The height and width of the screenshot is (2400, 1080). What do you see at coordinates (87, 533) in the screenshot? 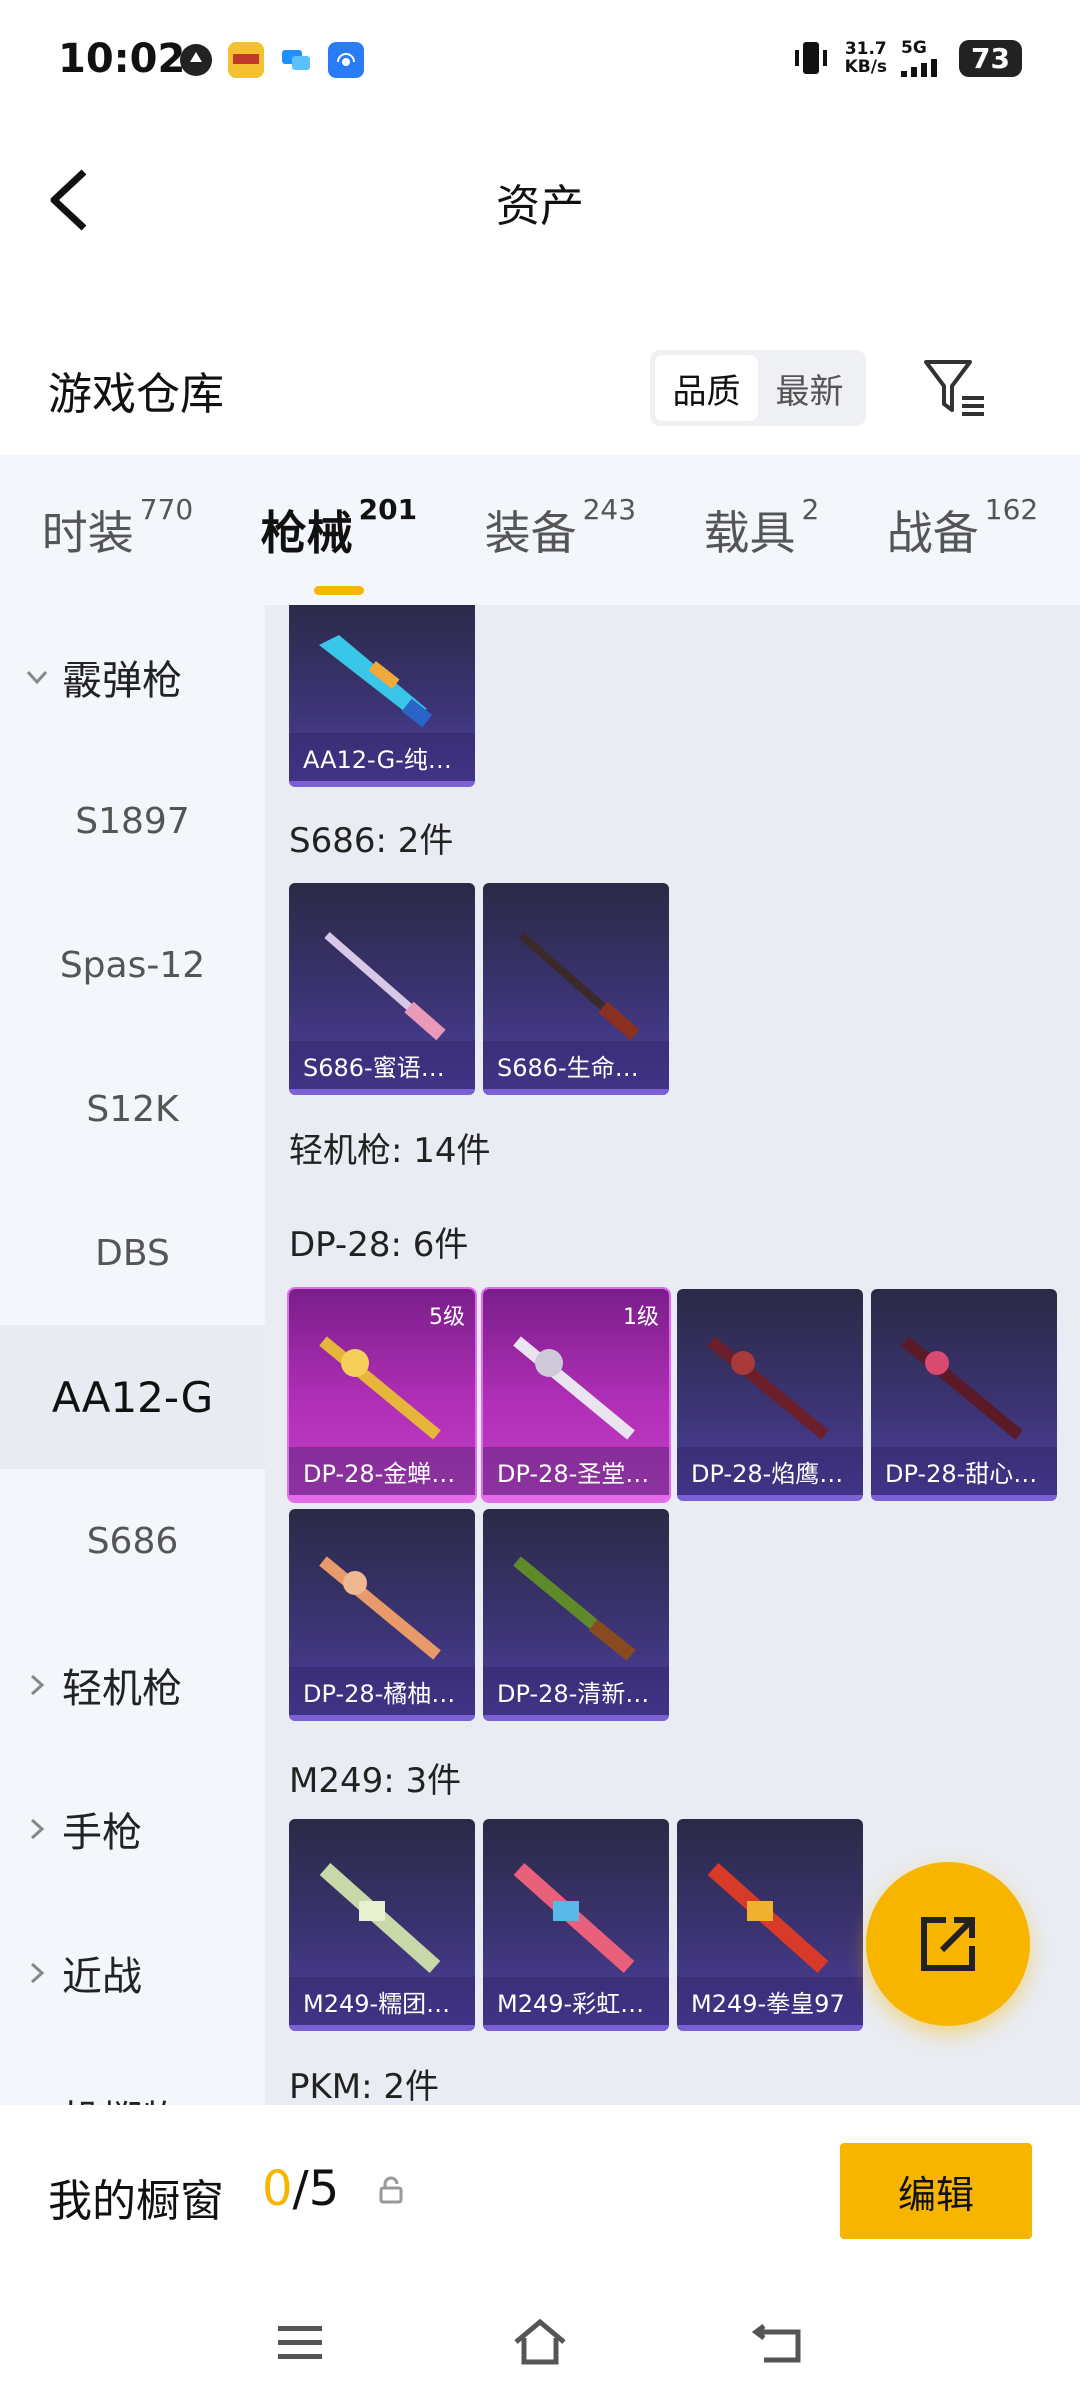
I see `tab-label: 时装` at bounding box center [87, 533].